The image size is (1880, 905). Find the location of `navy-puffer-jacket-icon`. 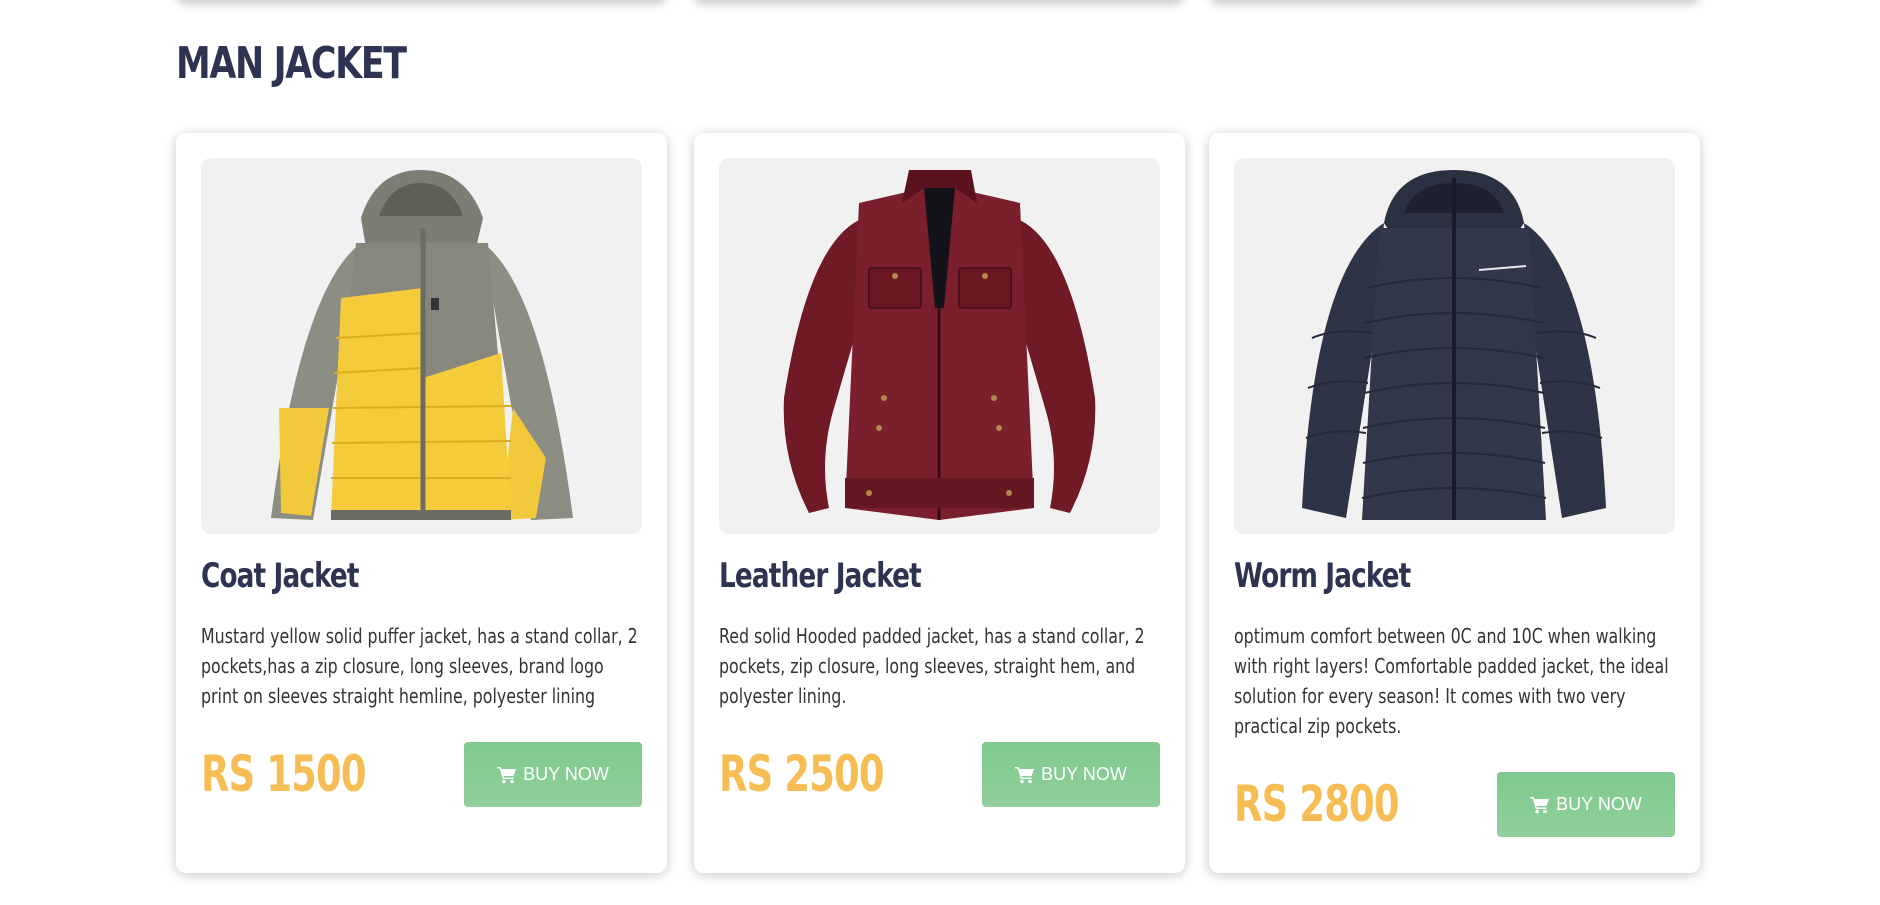

navy-puffer-jacket-icon is located at coordinates (1454, 345).